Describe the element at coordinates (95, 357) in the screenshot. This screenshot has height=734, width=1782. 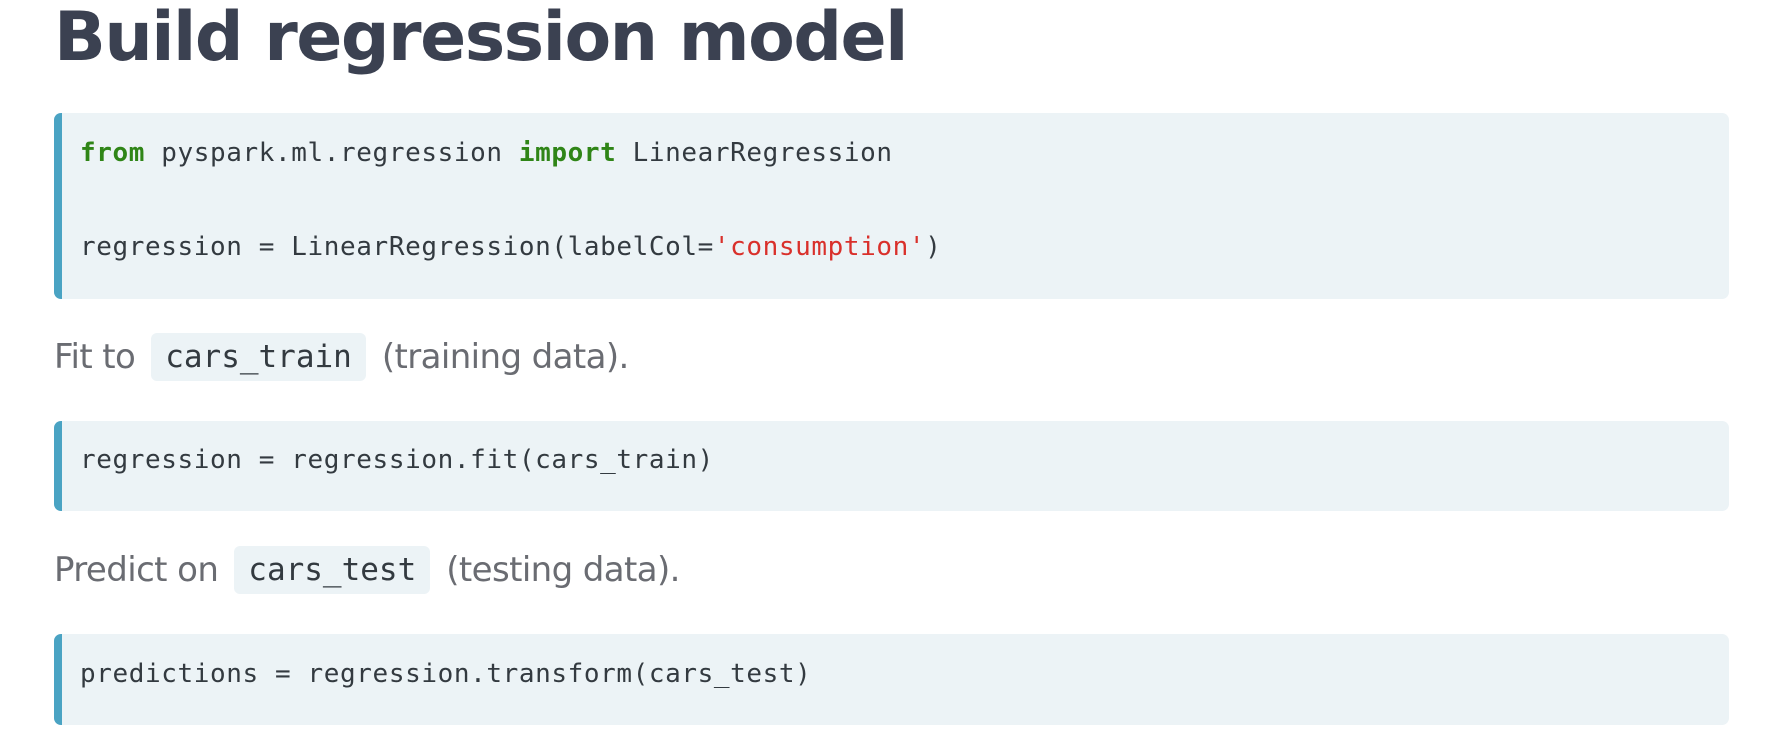
I see `fit-text-before: Fit to` at that location.